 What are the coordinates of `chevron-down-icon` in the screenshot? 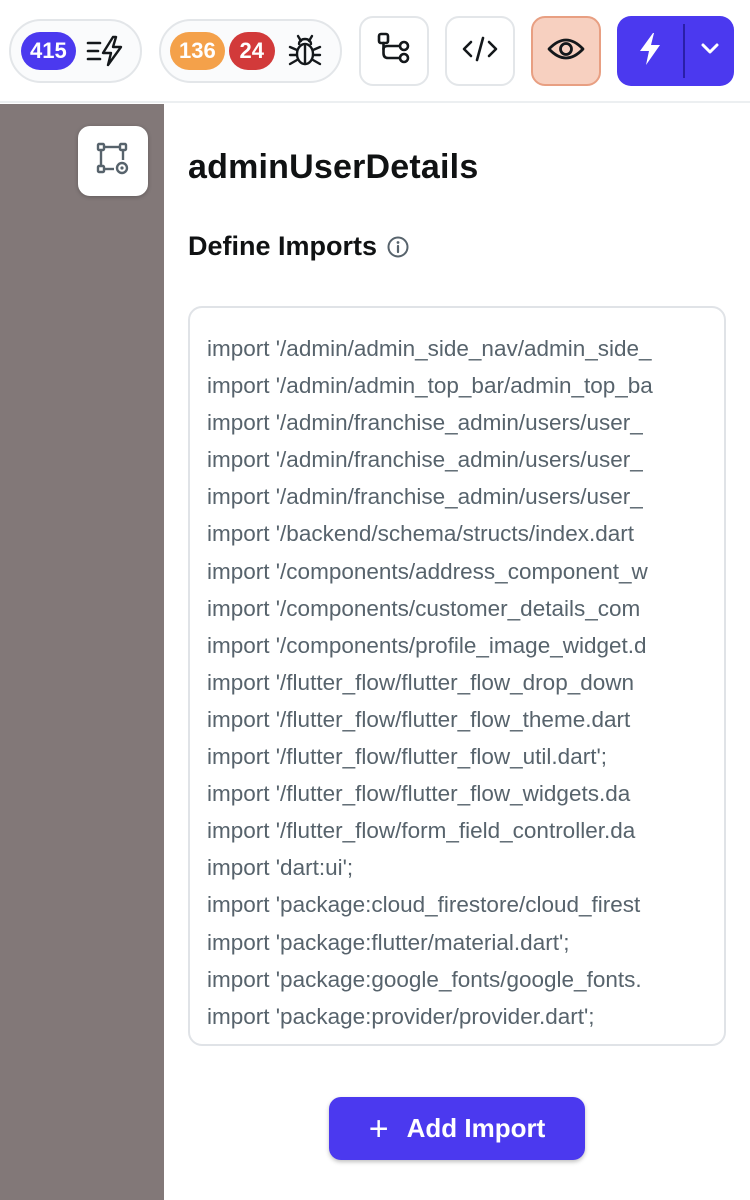 It's located at (710, 51).